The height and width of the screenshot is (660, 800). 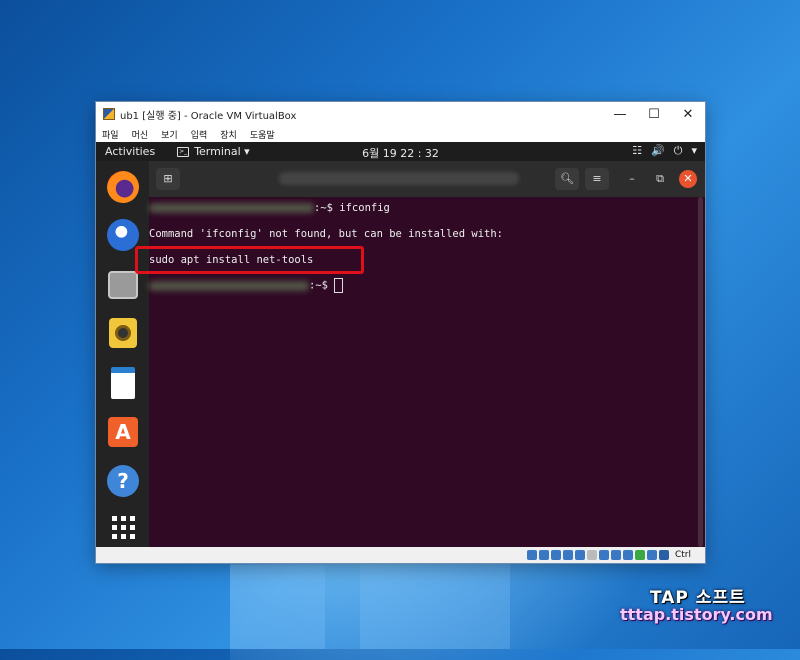 I want to click on menu-machine: 머신, so click(x=140, y=134).